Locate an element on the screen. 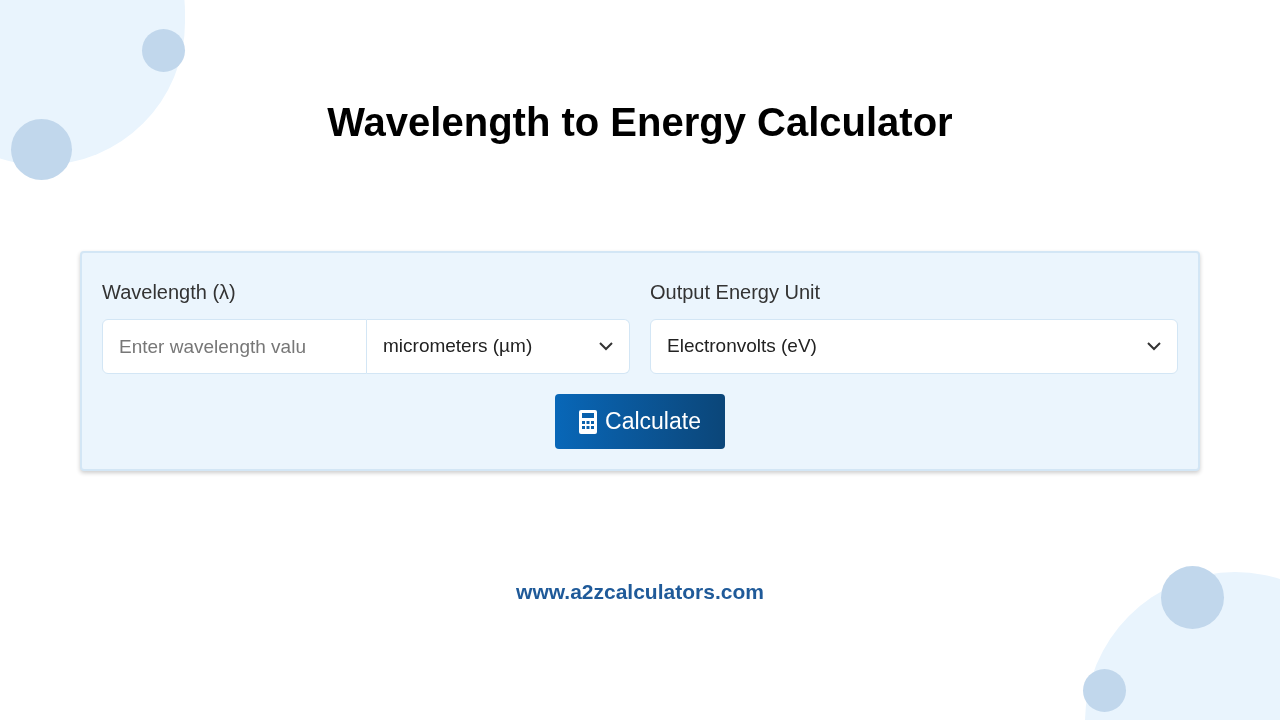 The height and width of the screenshot is (720, 1280). unit-select: micrometers (µm) is located at coordinates (498, 346).